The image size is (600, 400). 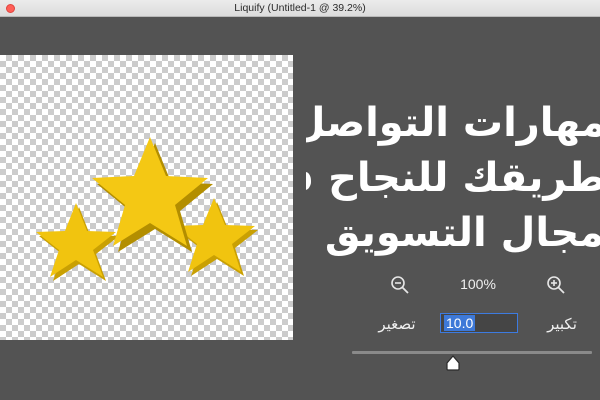 What do you see at coordinates (147, 209) in the screenshot?
I see `stars-artwork` at bounding box center [147, 209].